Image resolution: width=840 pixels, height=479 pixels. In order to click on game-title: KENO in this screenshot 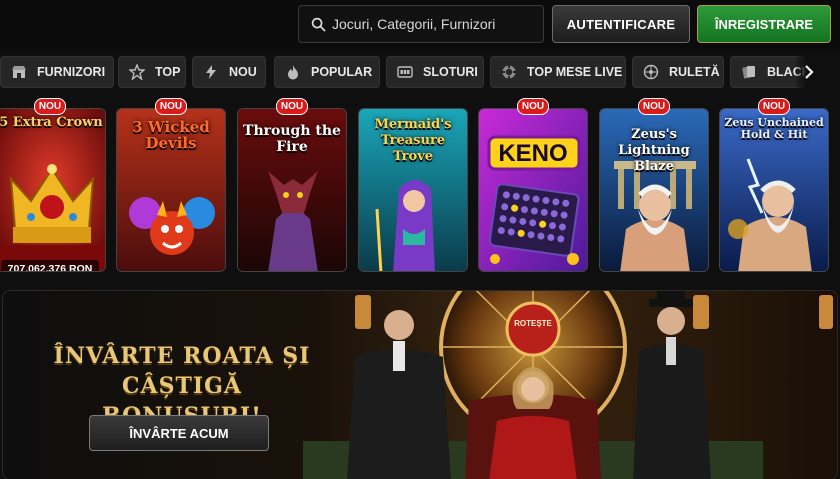, I will do `click(533, 153)`.